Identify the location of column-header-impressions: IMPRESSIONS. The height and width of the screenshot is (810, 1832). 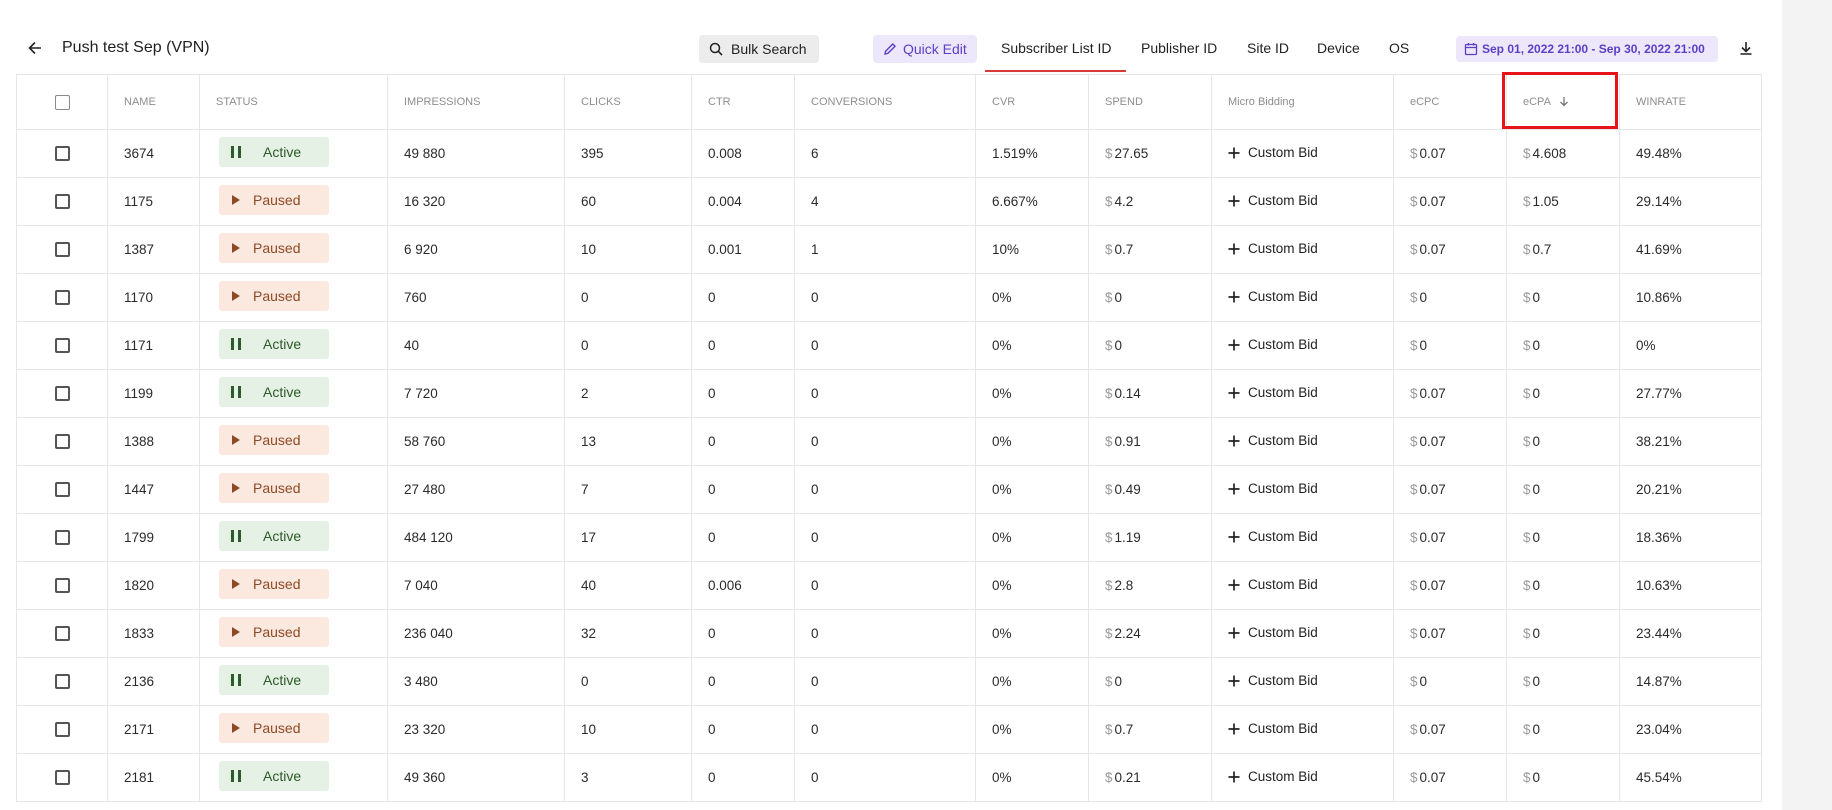
(476, 102).